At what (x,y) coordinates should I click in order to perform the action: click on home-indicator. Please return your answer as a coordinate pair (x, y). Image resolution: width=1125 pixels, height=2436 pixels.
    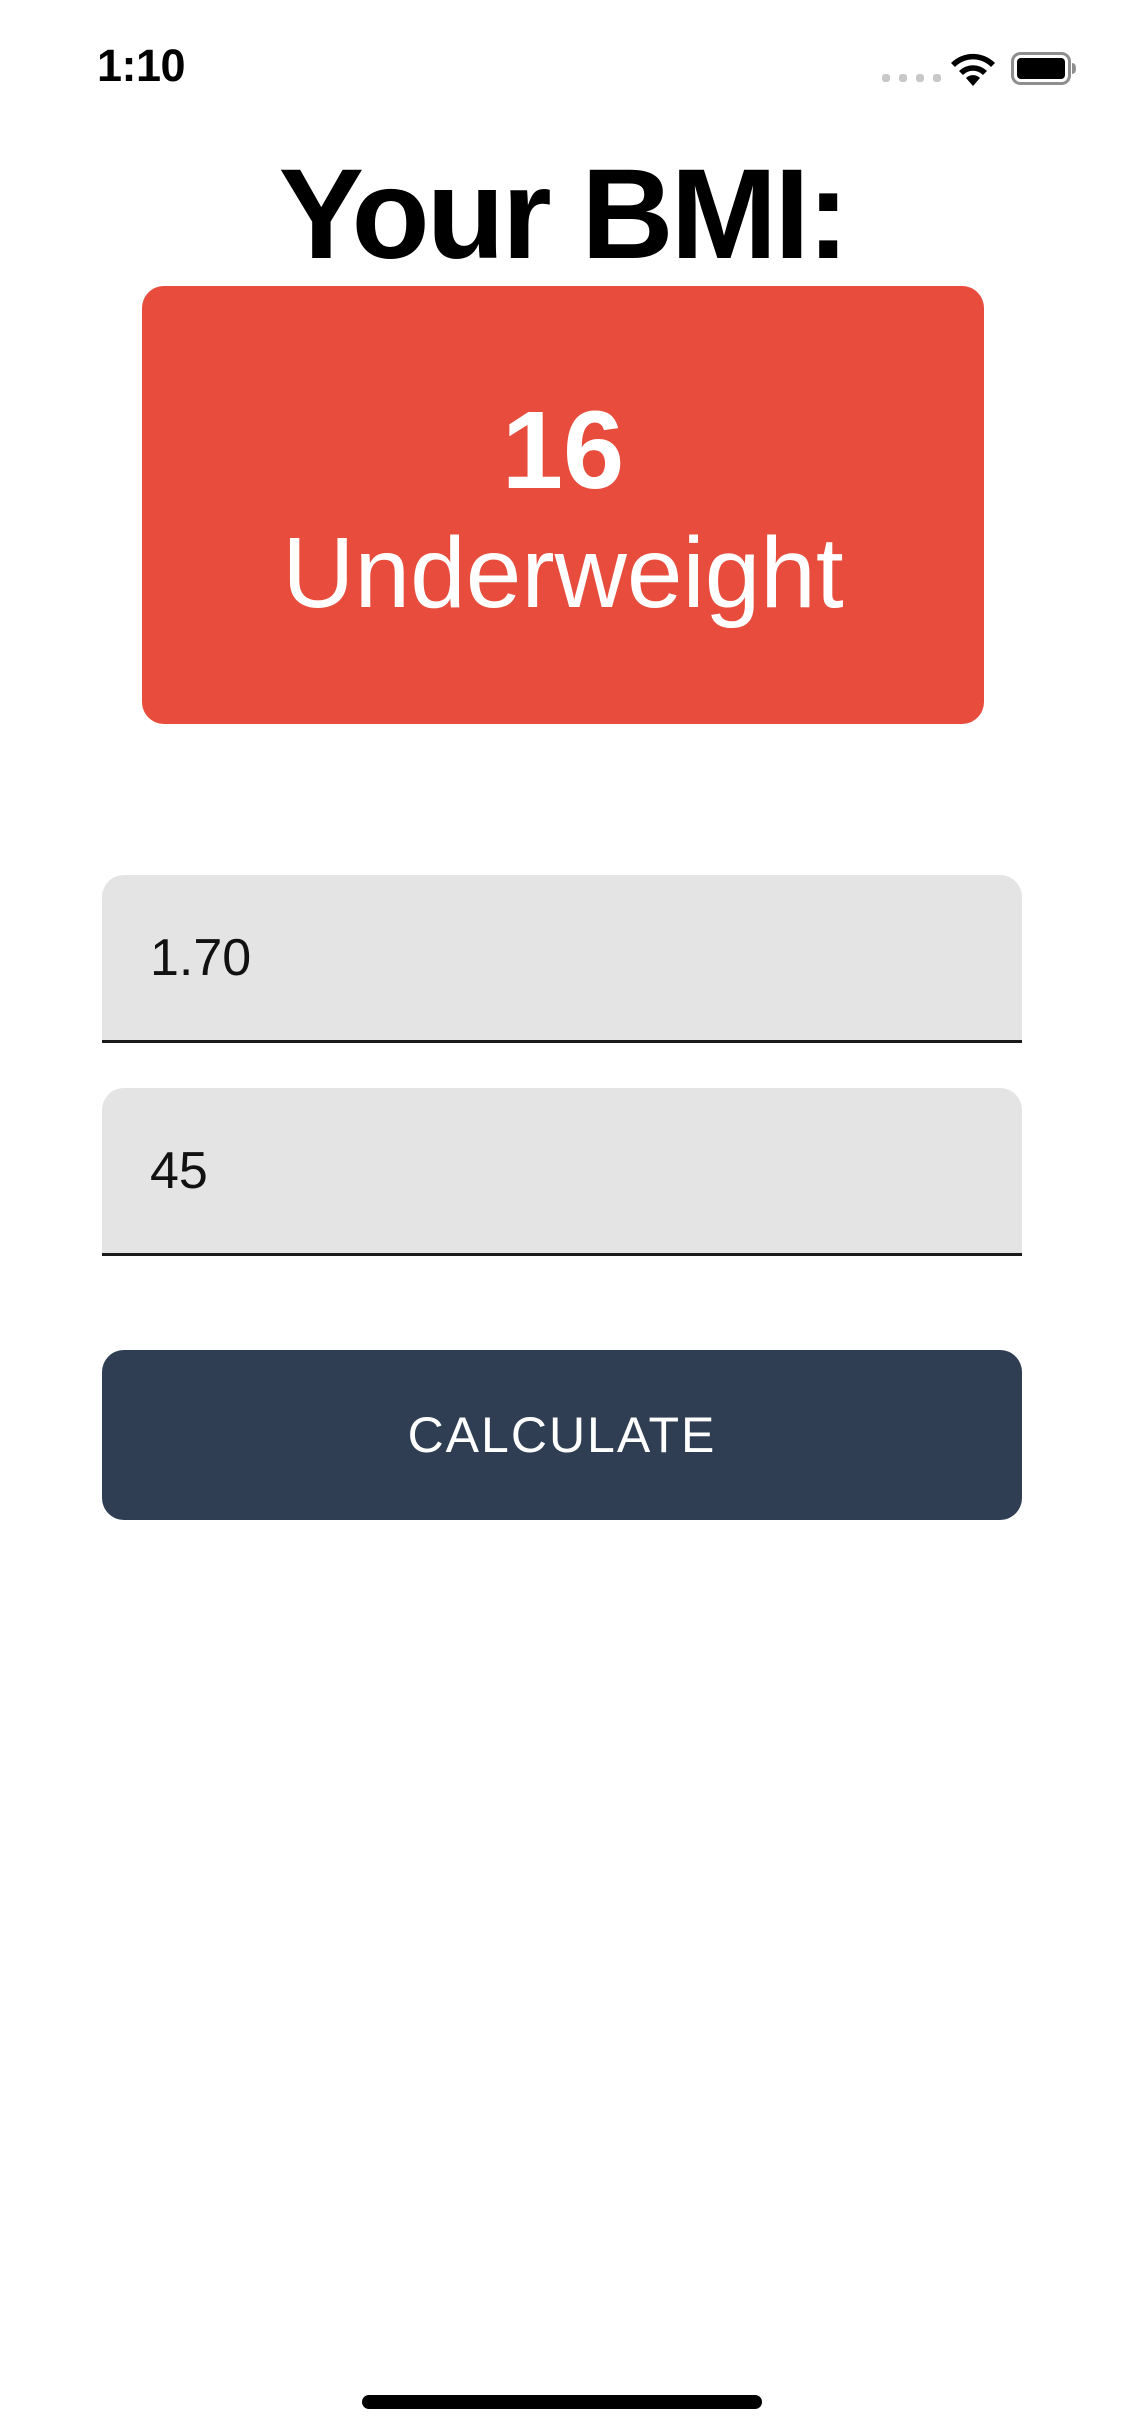
    Looking at the image, I should click on (562, 2402).